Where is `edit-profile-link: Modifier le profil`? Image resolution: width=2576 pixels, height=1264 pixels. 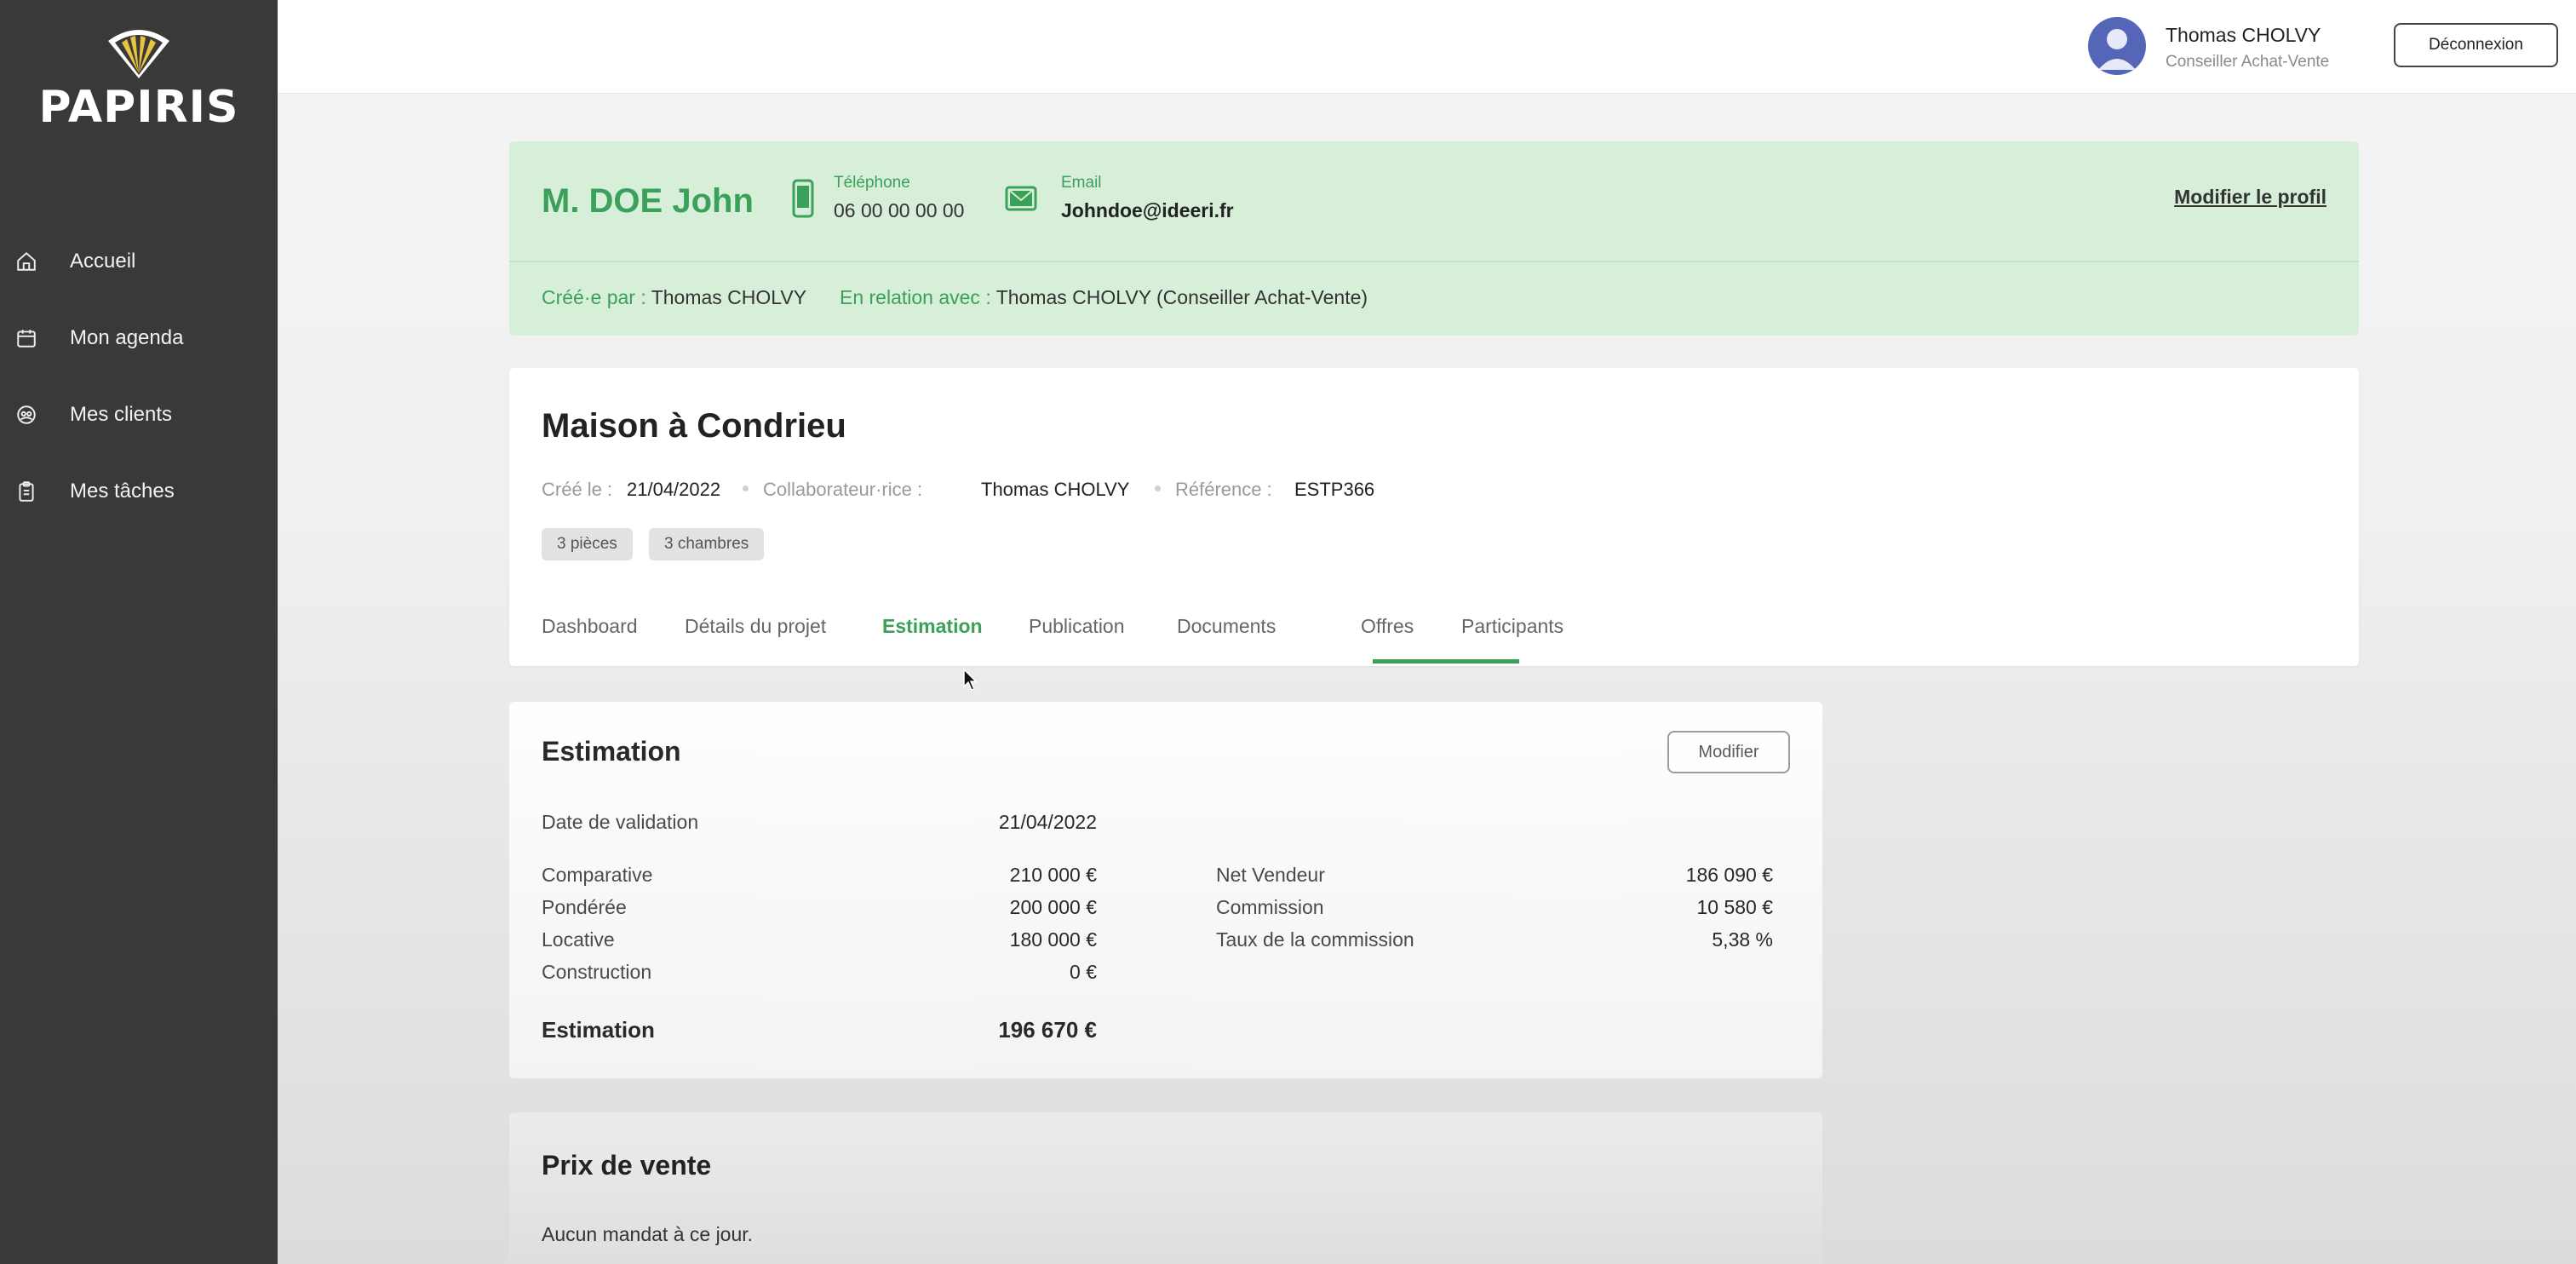 edit-profile-link: Modifier le profil is located at coordinates (2250, 197).